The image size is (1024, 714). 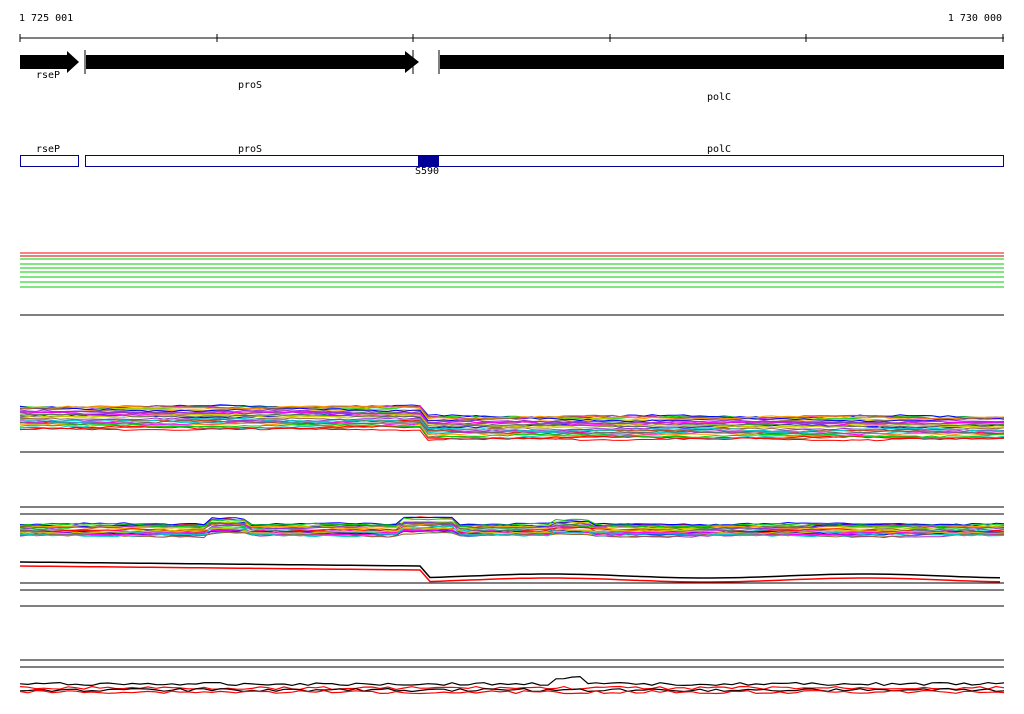 What do you see at coordinates (722, 62) in the screenshot?
I see `gene-arrow-polC` at bounding box center [722, 62].